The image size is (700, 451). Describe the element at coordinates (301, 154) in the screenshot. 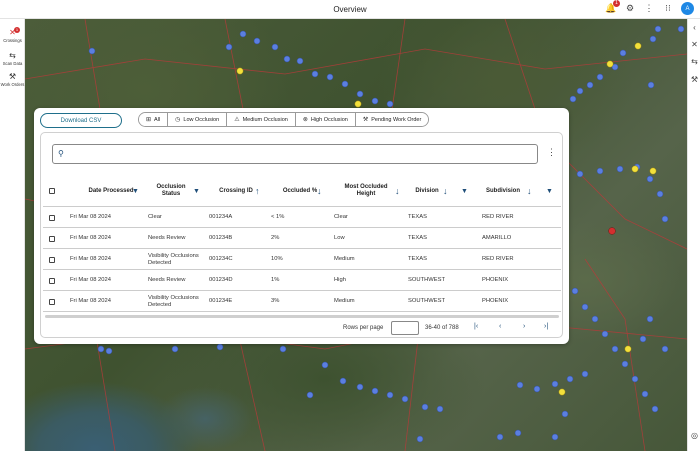

I see `search-input` at that location.